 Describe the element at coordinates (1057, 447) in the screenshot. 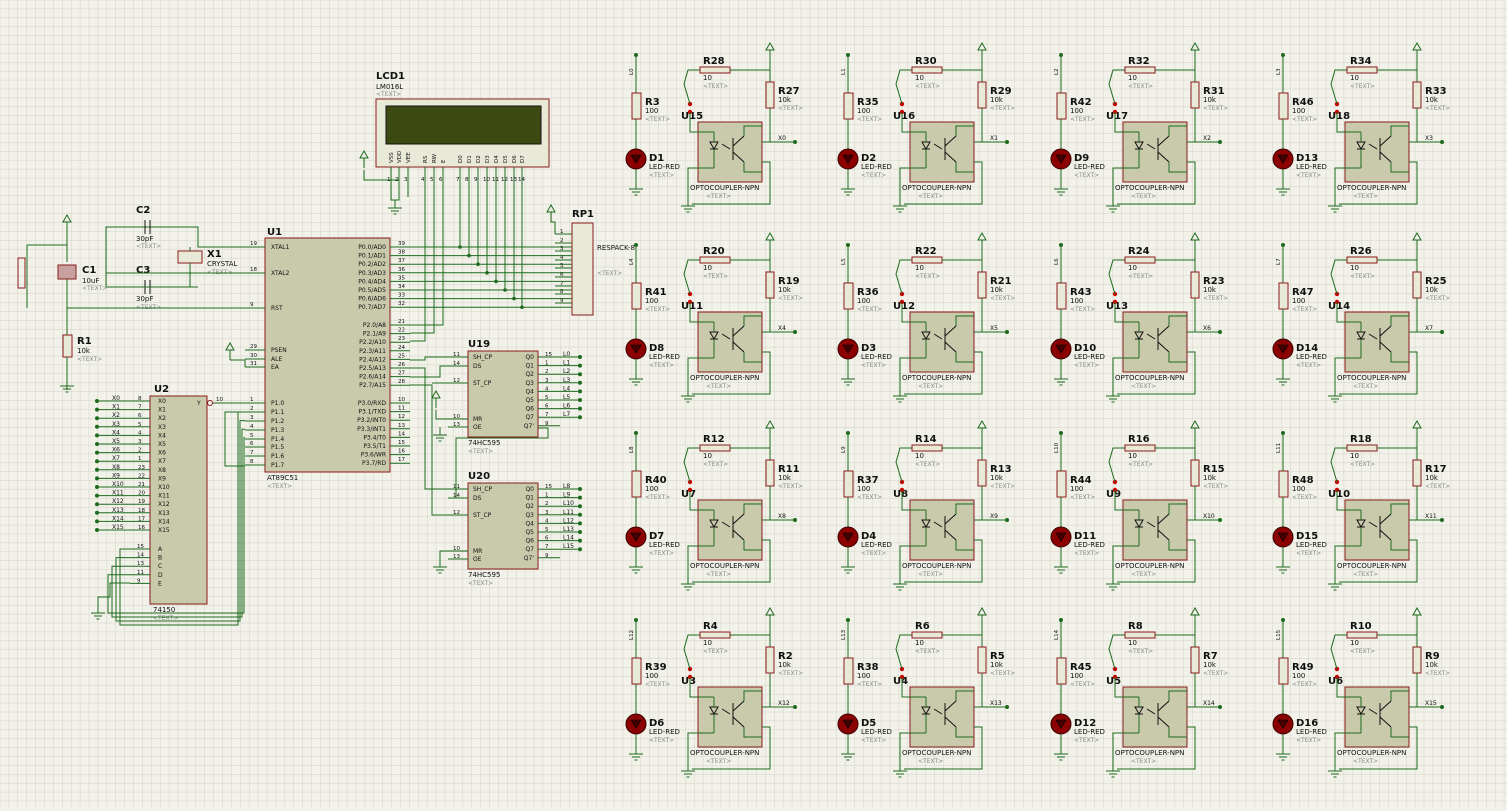

I see `cell-net-label: L10` at that location.